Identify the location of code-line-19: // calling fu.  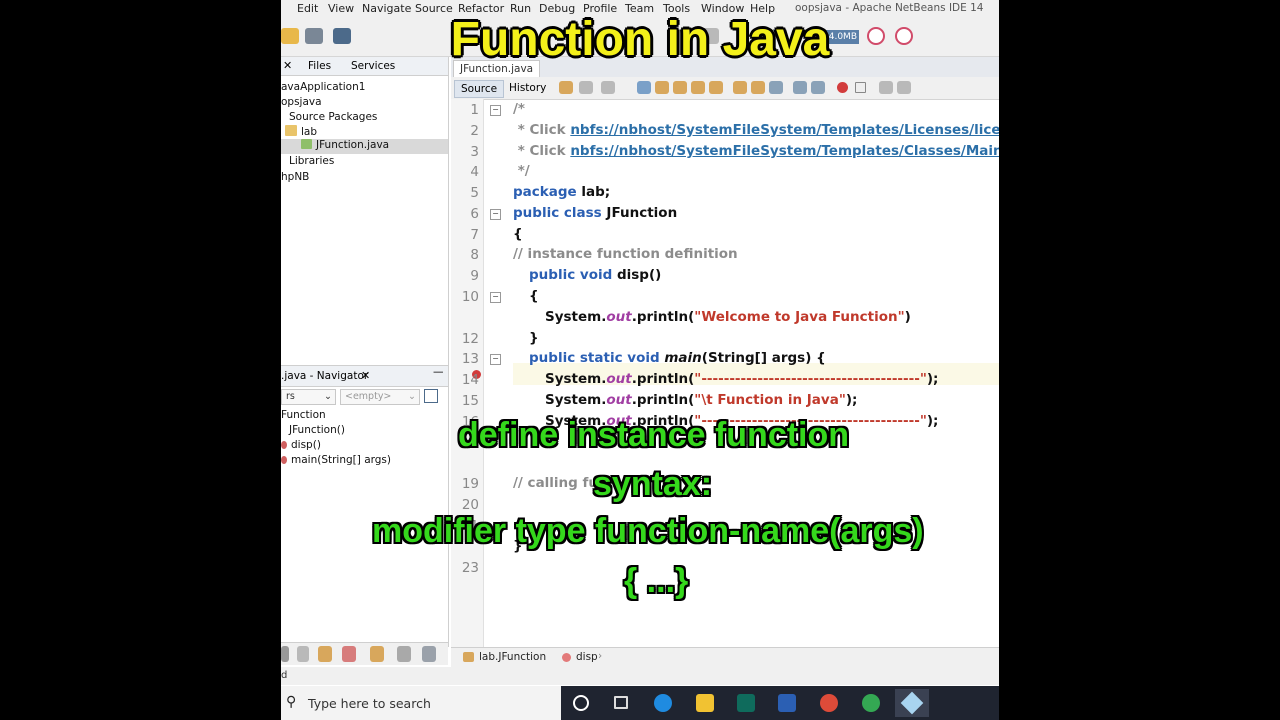
(555, 483).